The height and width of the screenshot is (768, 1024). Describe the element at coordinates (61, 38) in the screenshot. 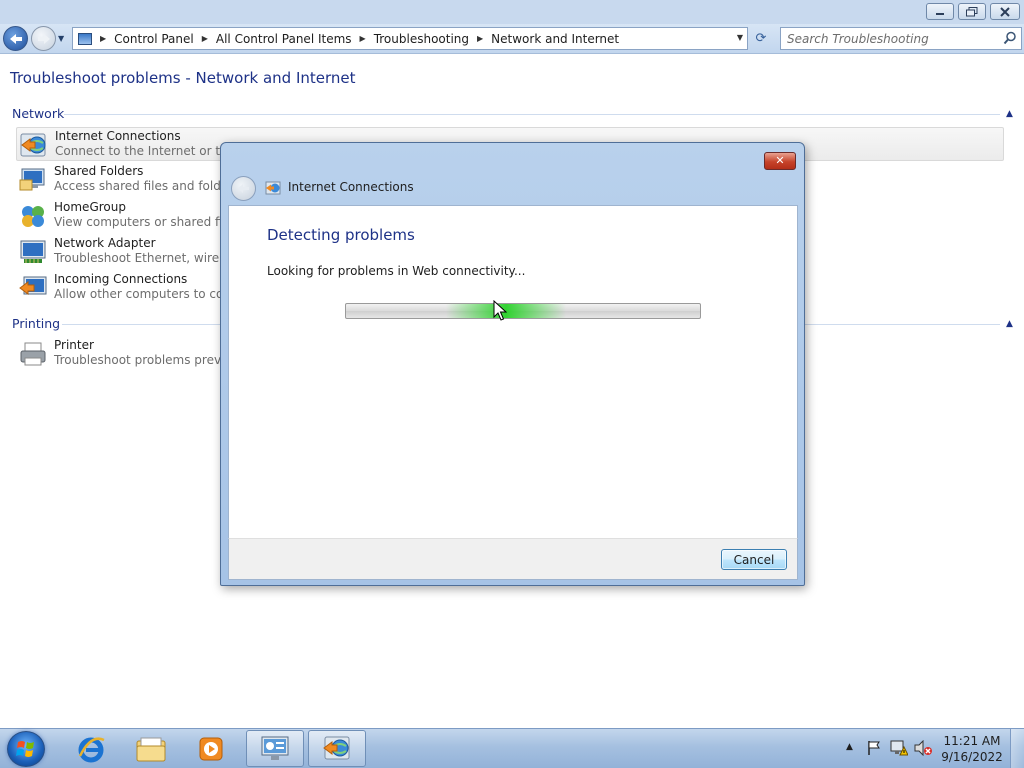

I see `recent-pages-dropdown: ▼` at that location.